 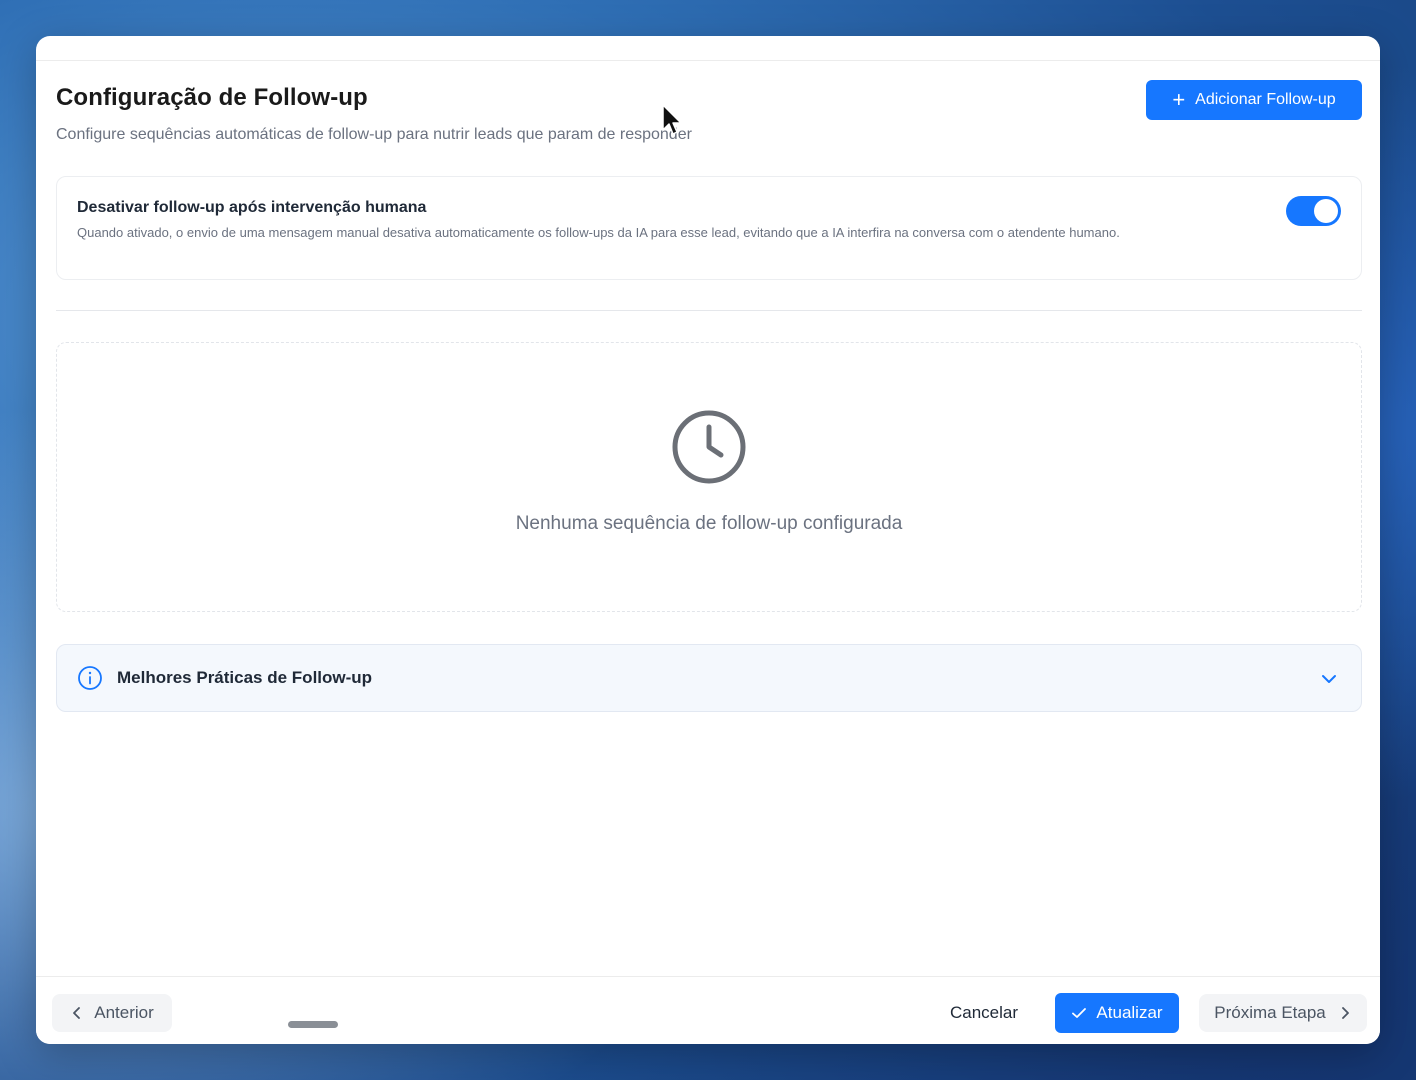 What do you see at coordinates (1179, 99) in the screenshot?
I see `plus-icon: +` at bounding box center [1179, 99].